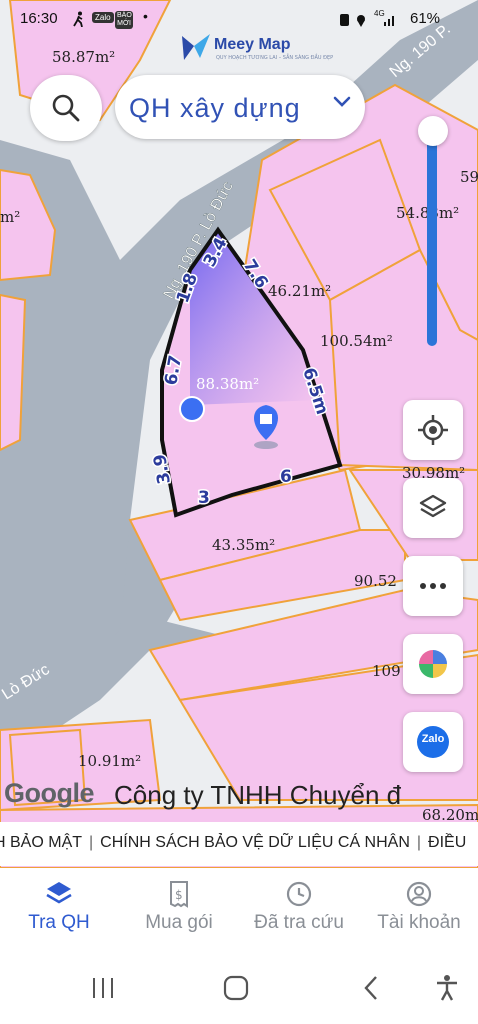 The width and height of the screenshot is (478, 1024). I want to click on terms-link: ĐIỀU, so click(447, 842).